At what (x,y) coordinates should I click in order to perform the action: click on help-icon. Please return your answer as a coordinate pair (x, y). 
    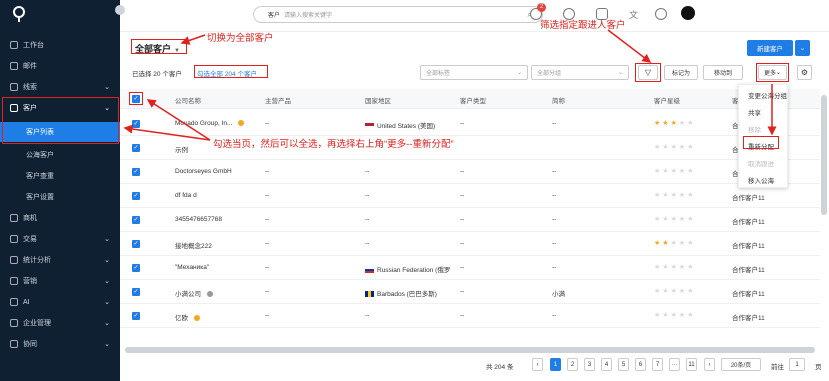
    Looking at the image, I should click on (661, 14).